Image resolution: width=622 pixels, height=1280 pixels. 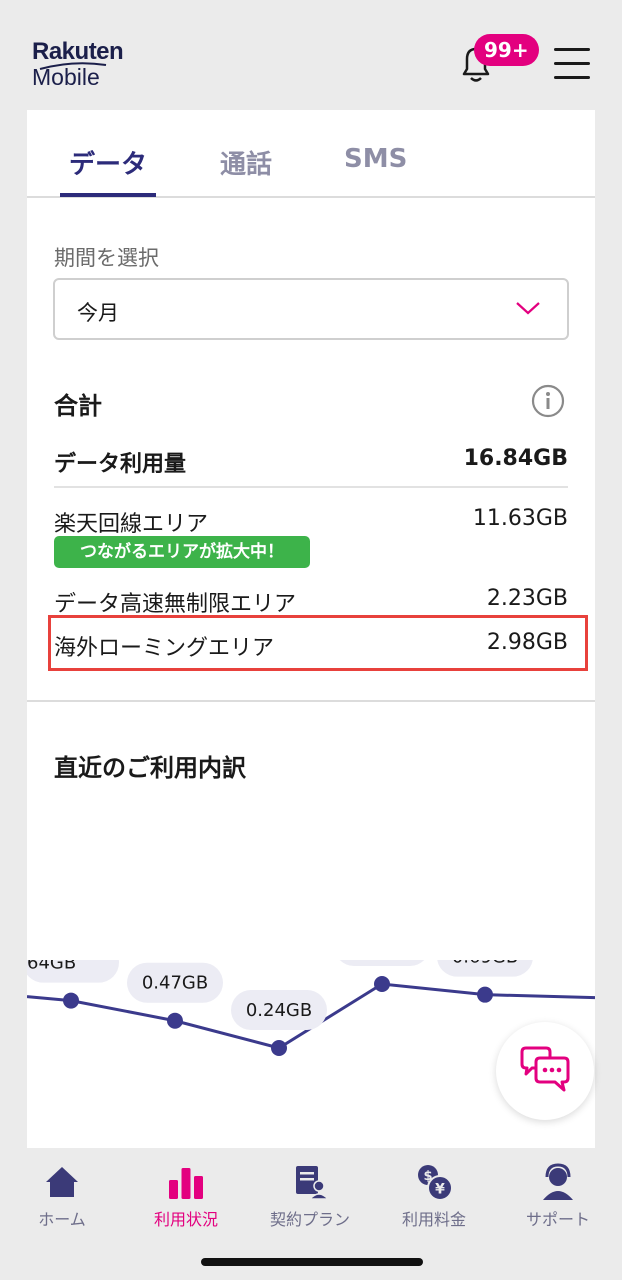 I want to click on summary-divider, so click(x=311, y=487).